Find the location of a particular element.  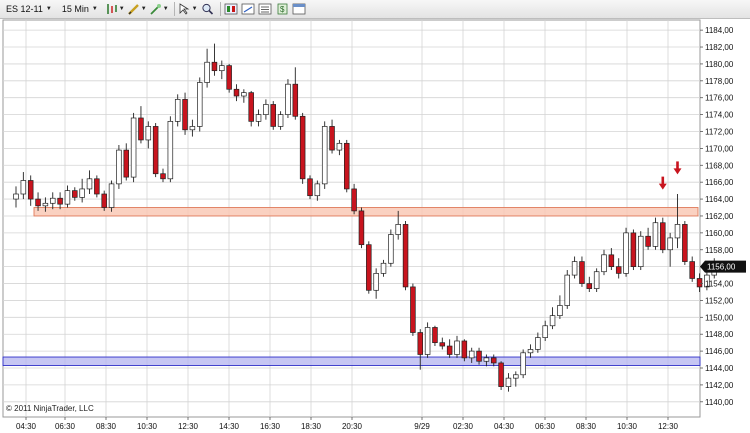

chart-style-button: ▼ is located at coordinates (115, 9).